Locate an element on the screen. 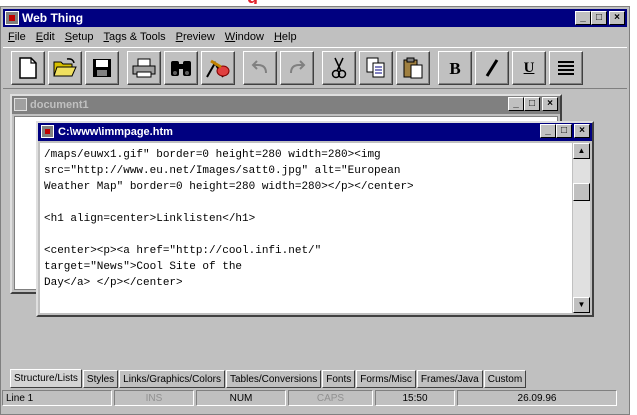  undo-button is located at coordinates (260, 68).